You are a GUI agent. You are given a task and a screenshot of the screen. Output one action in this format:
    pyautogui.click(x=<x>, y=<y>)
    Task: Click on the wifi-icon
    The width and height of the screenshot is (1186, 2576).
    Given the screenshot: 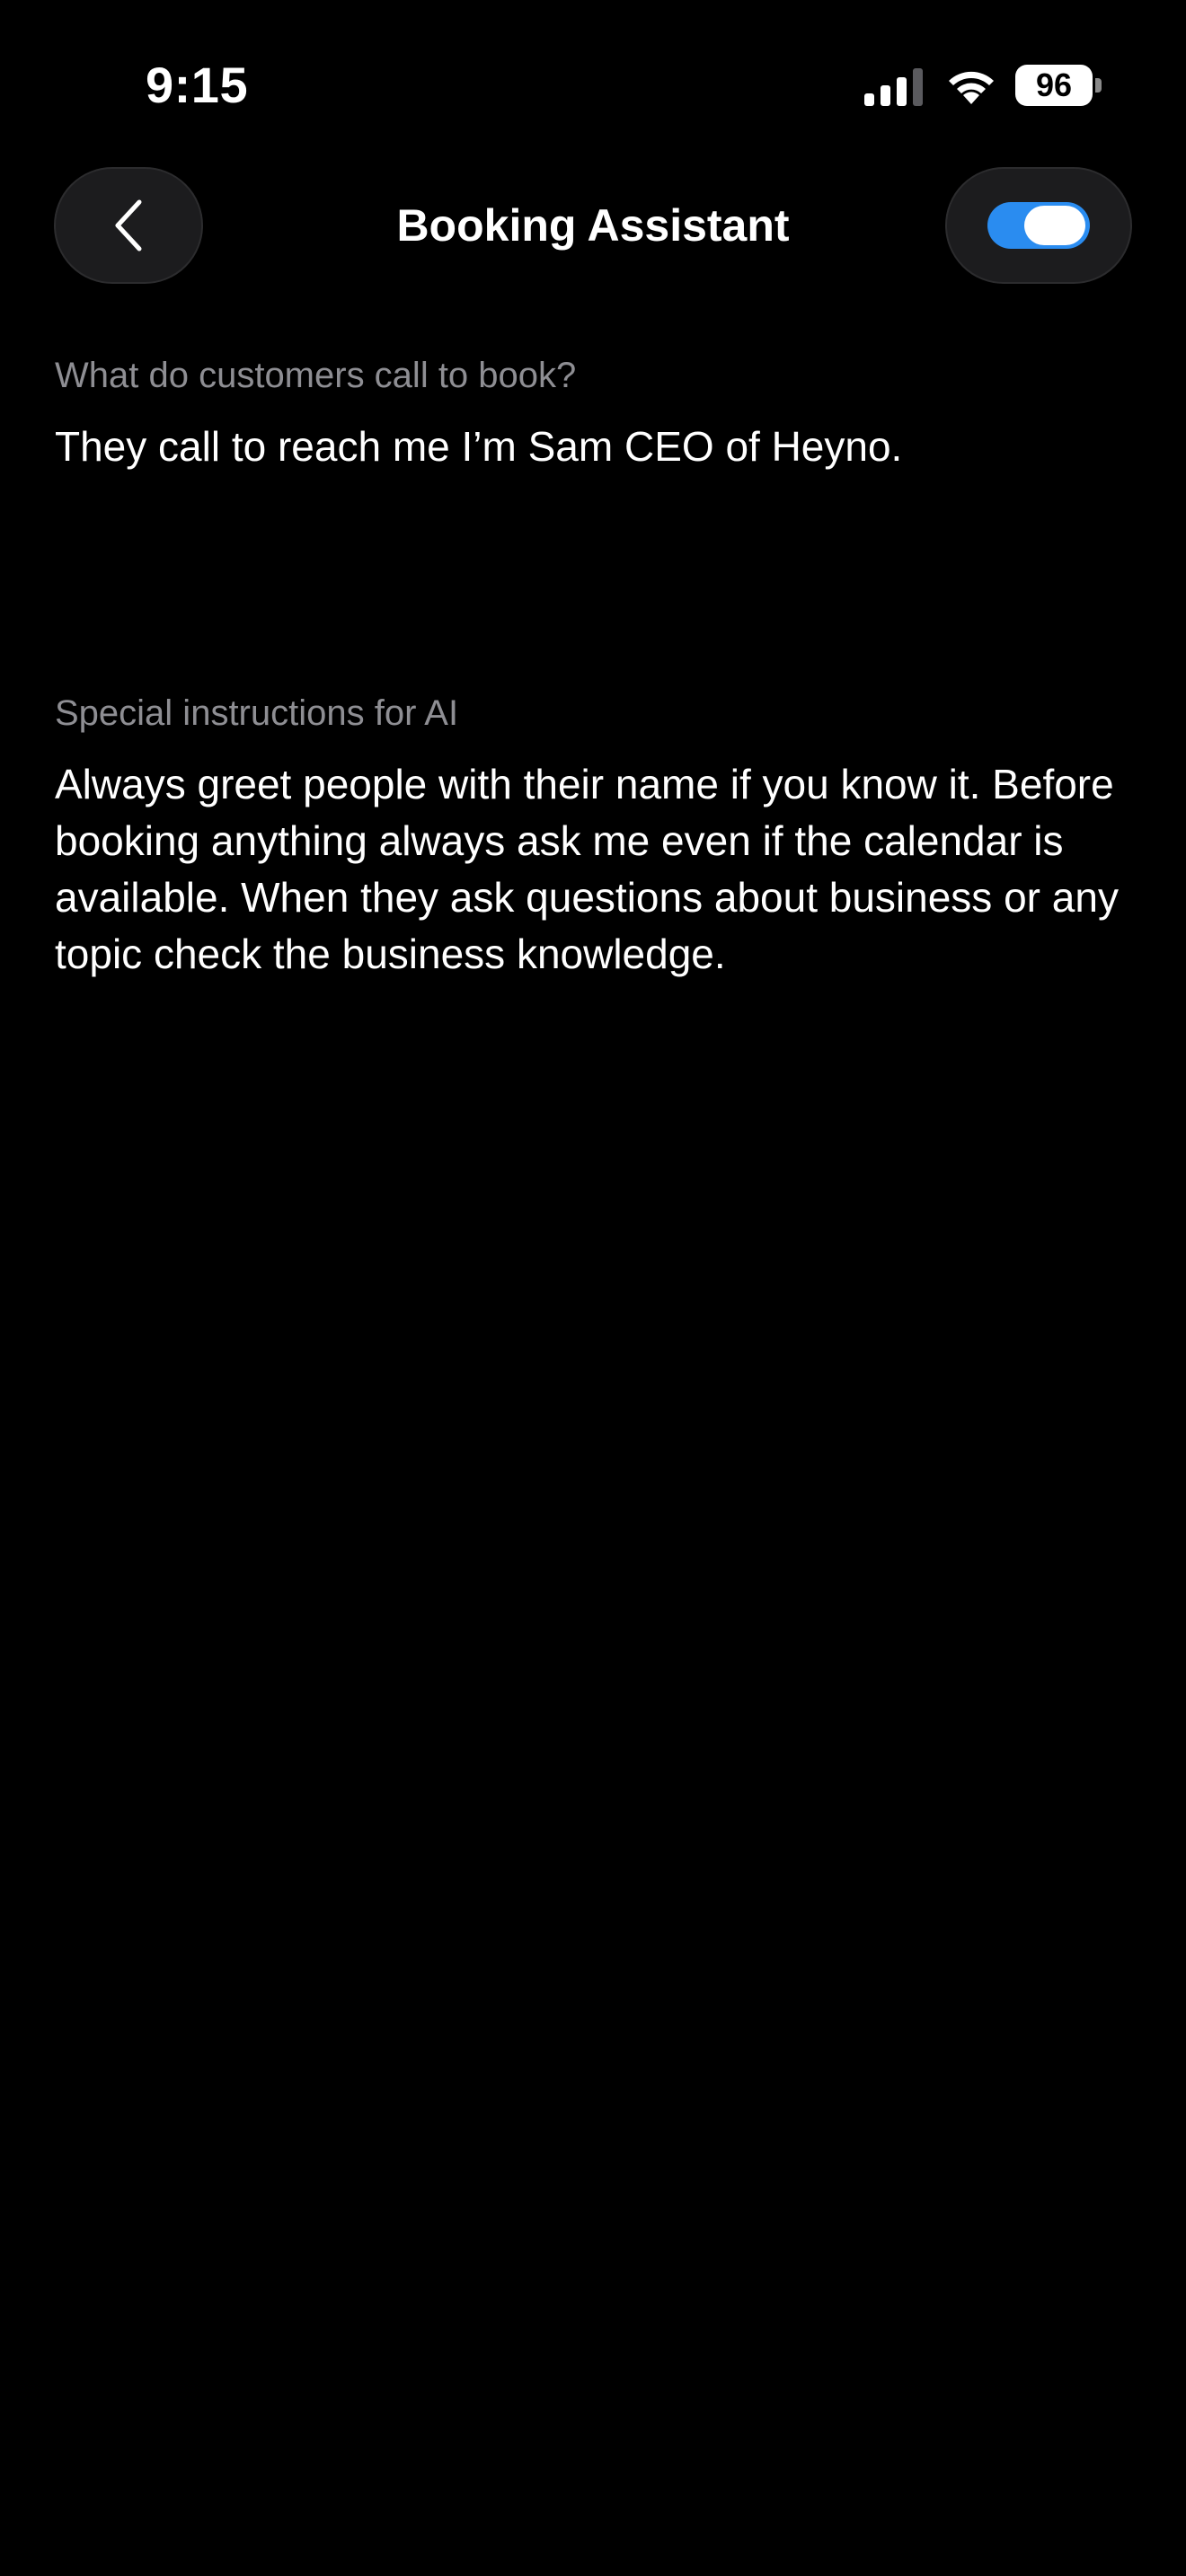 What is the action you would take?
    pyautogui.click(x=971, y=87)
    